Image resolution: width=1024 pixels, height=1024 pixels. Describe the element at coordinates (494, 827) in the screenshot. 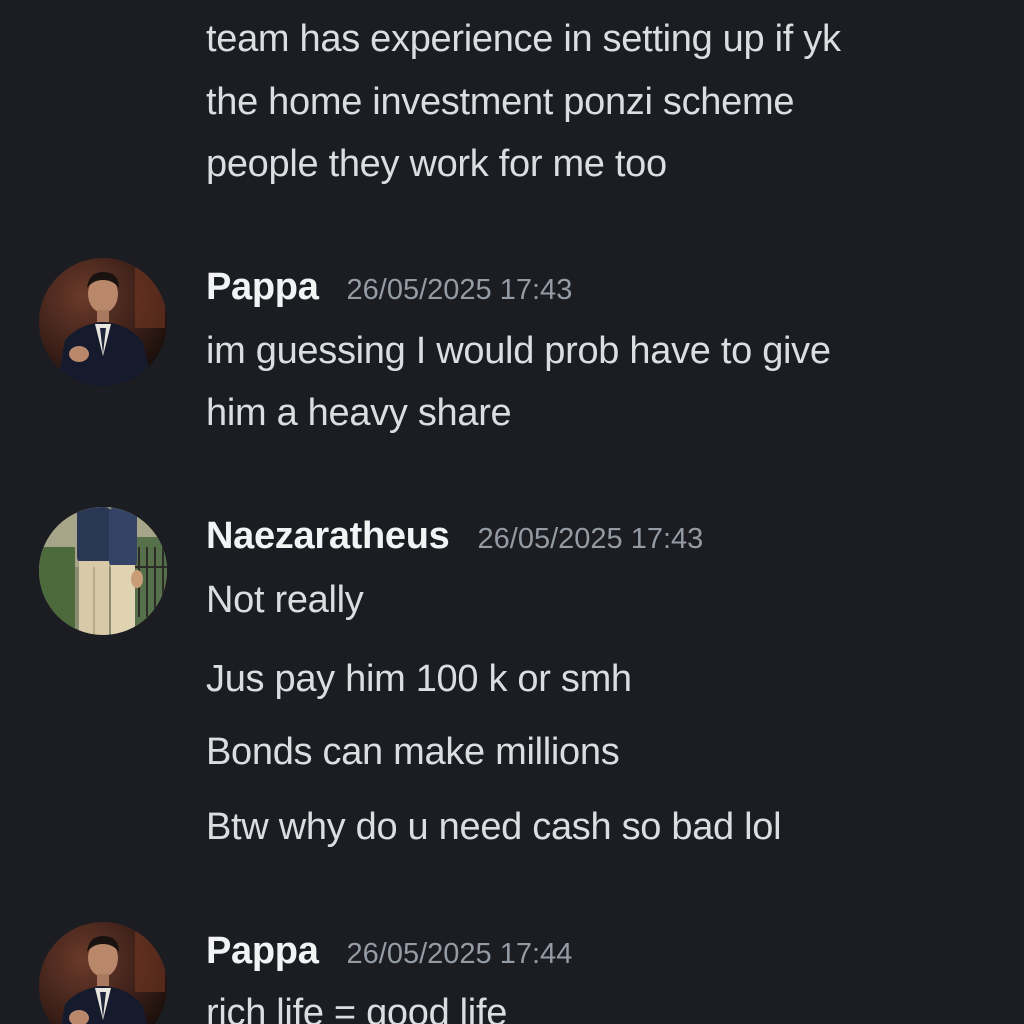

I see `message-text: Btw why do u need cash so bad lol` at that location.